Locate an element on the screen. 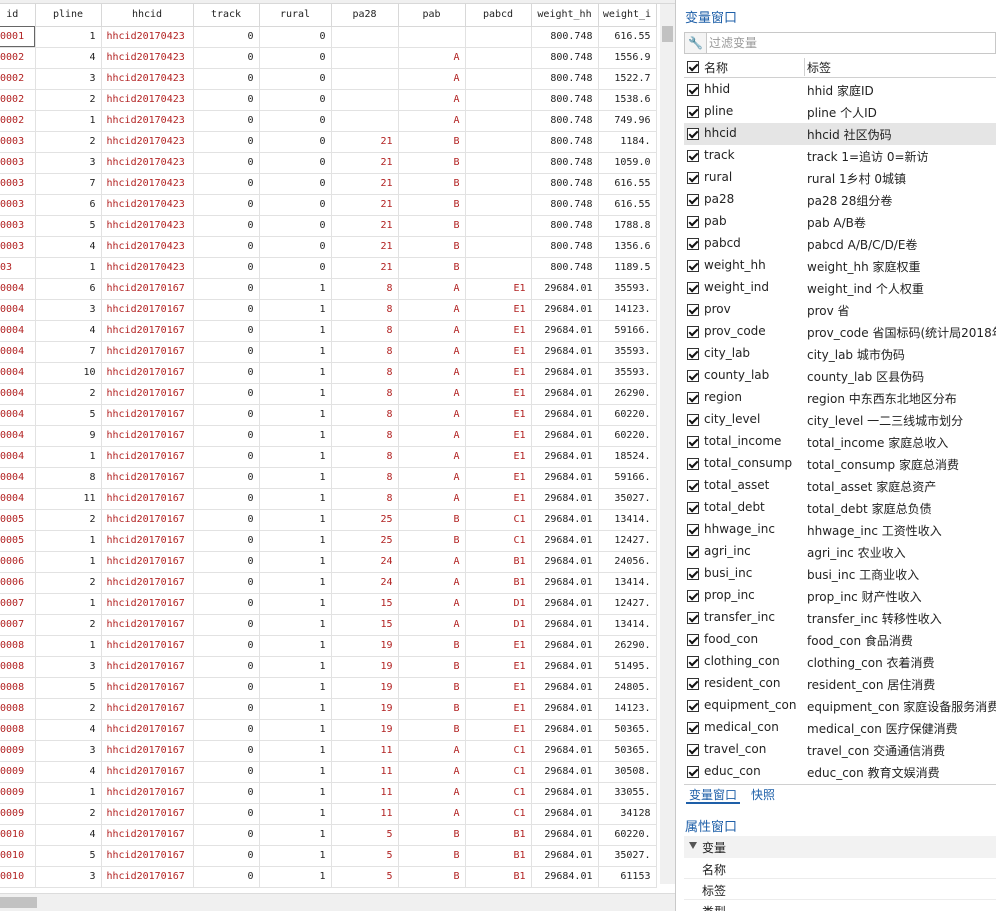  variable-row-agri-inc: agri_inc agri_inc 农业收入 is located at coordinates (840, 552).